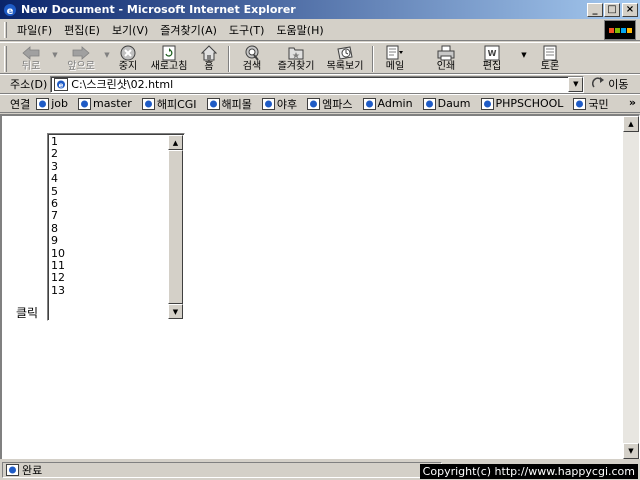  I want to click on windows-logo-icon, so click(620, 30).